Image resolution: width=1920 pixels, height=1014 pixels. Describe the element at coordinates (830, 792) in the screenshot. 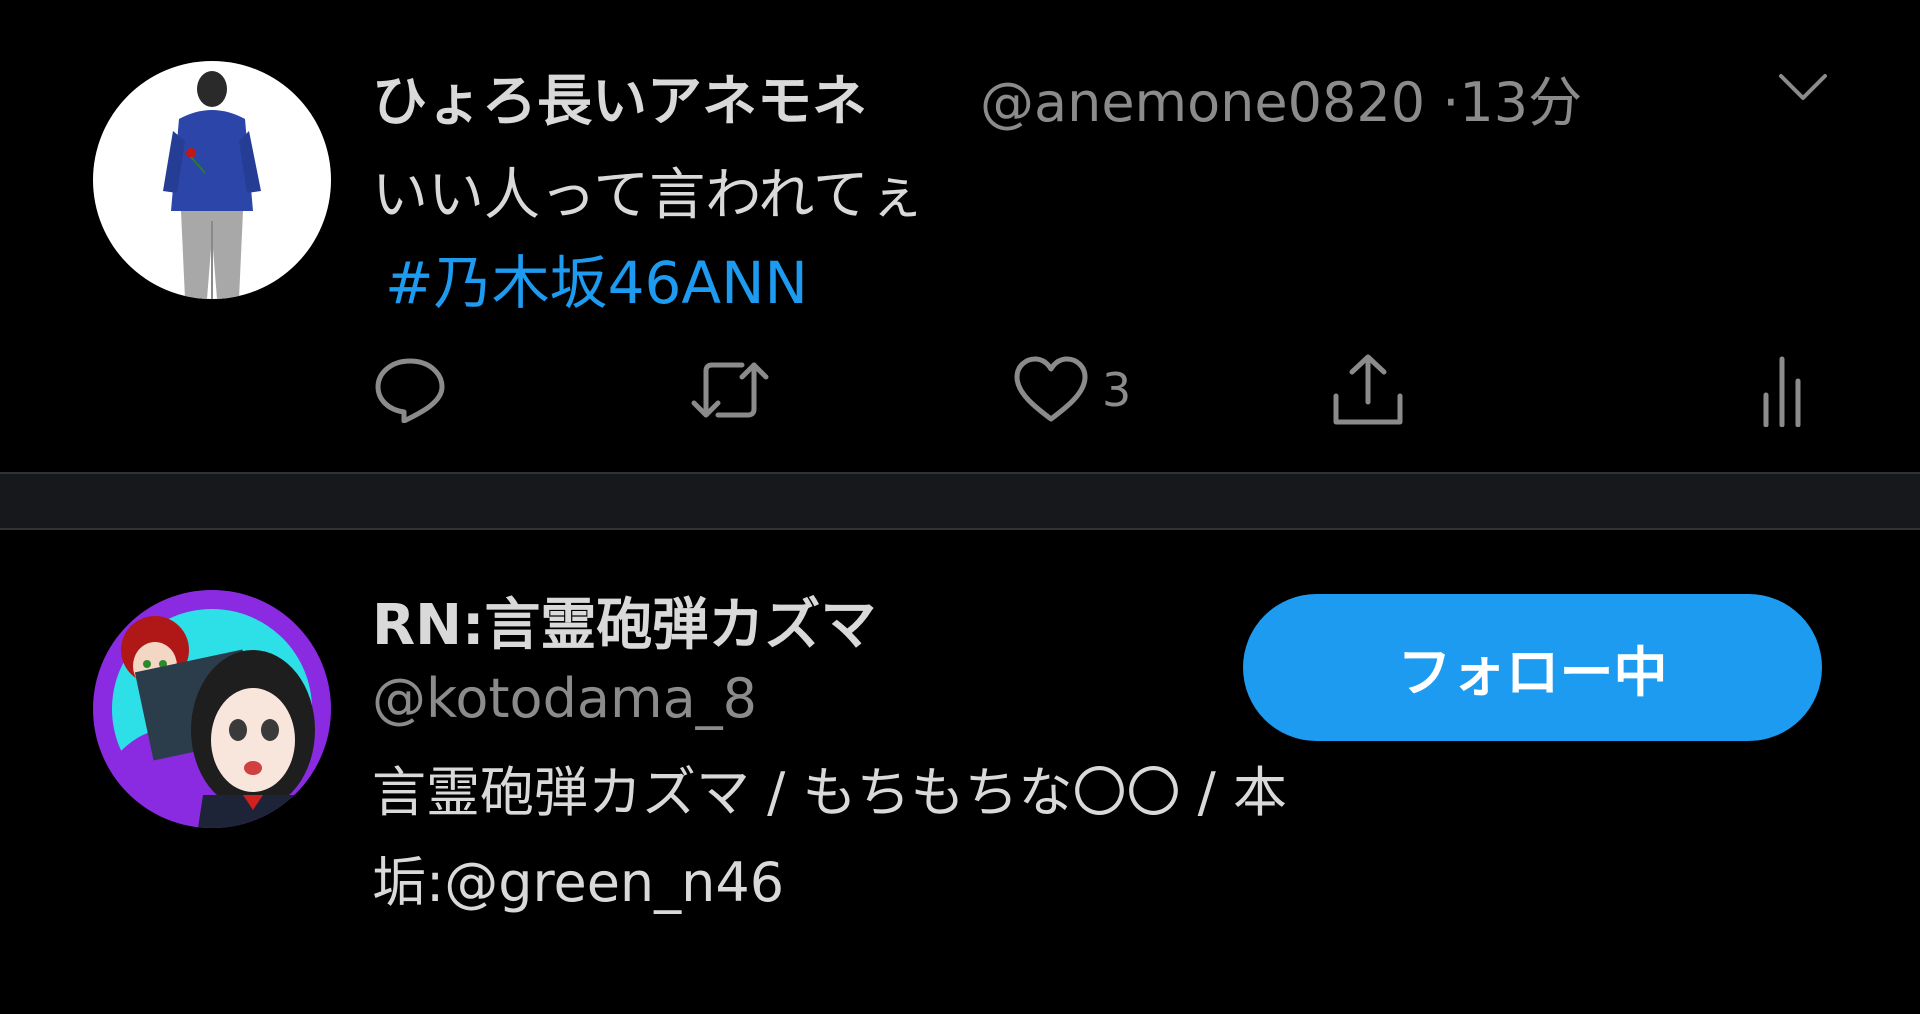

I see `bio-line: 言霊砲弾カズマ / もちもちな〇〇 / 本` at that location.